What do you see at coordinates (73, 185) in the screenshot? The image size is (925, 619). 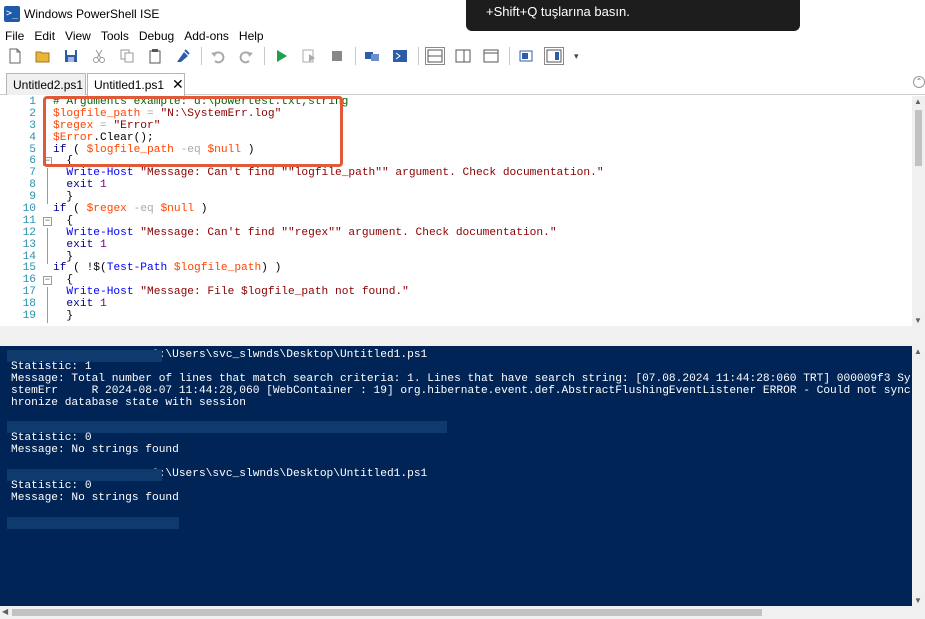 I see `code-token: exit` at bounding box center [73, 185].